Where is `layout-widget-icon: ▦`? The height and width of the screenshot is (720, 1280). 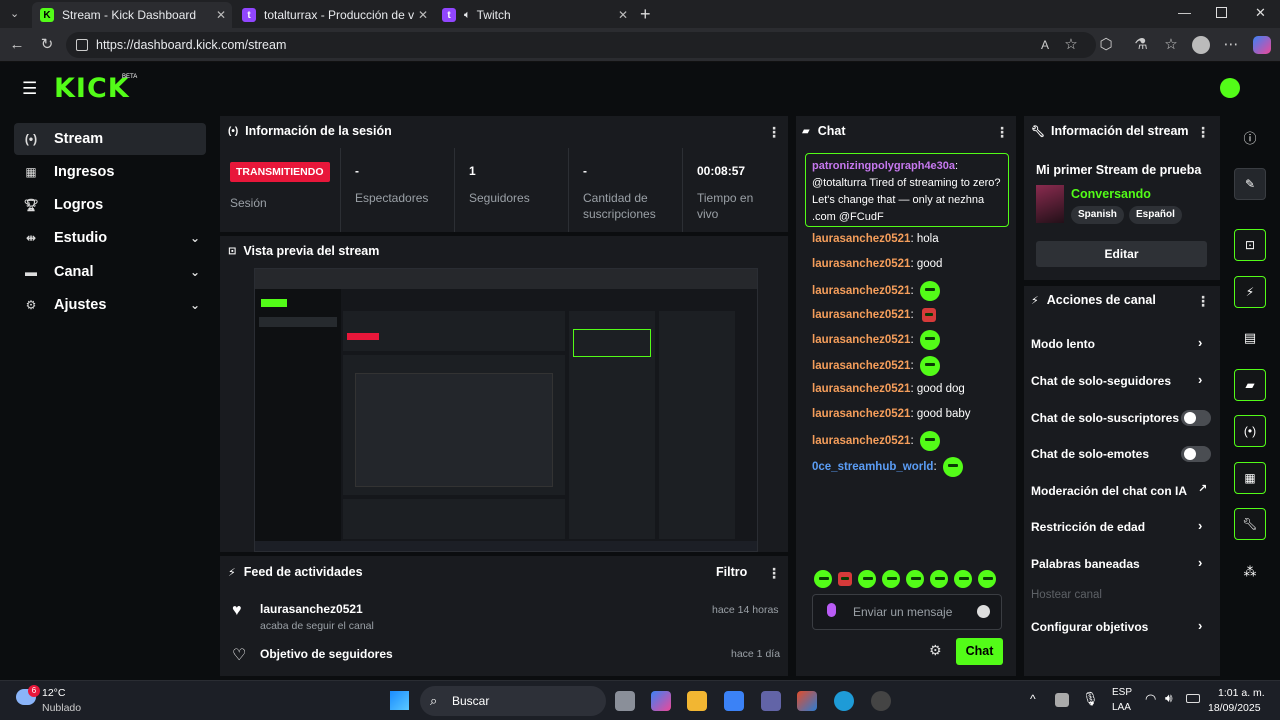 layout-widget-icon: ▦ is located at coordinates (1250, 478).